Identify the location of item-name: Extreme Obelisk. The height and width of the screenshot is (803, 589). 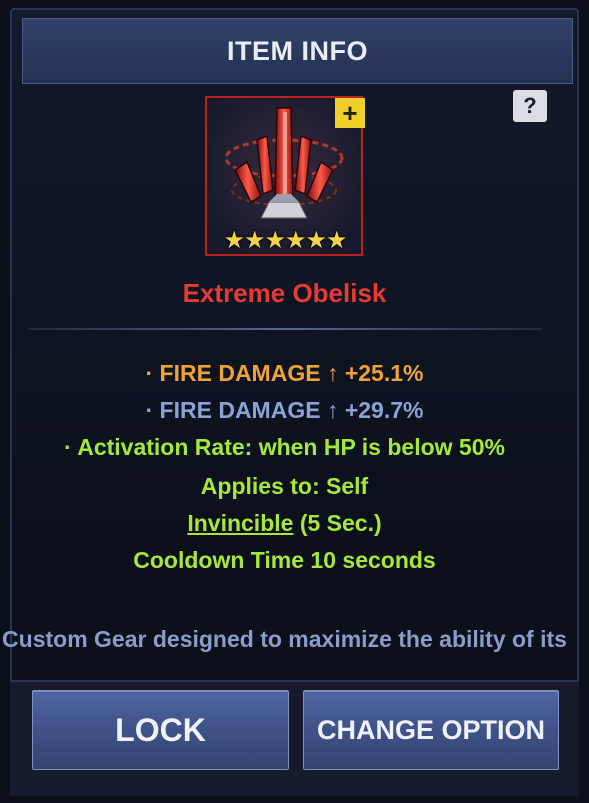
(284, 293).